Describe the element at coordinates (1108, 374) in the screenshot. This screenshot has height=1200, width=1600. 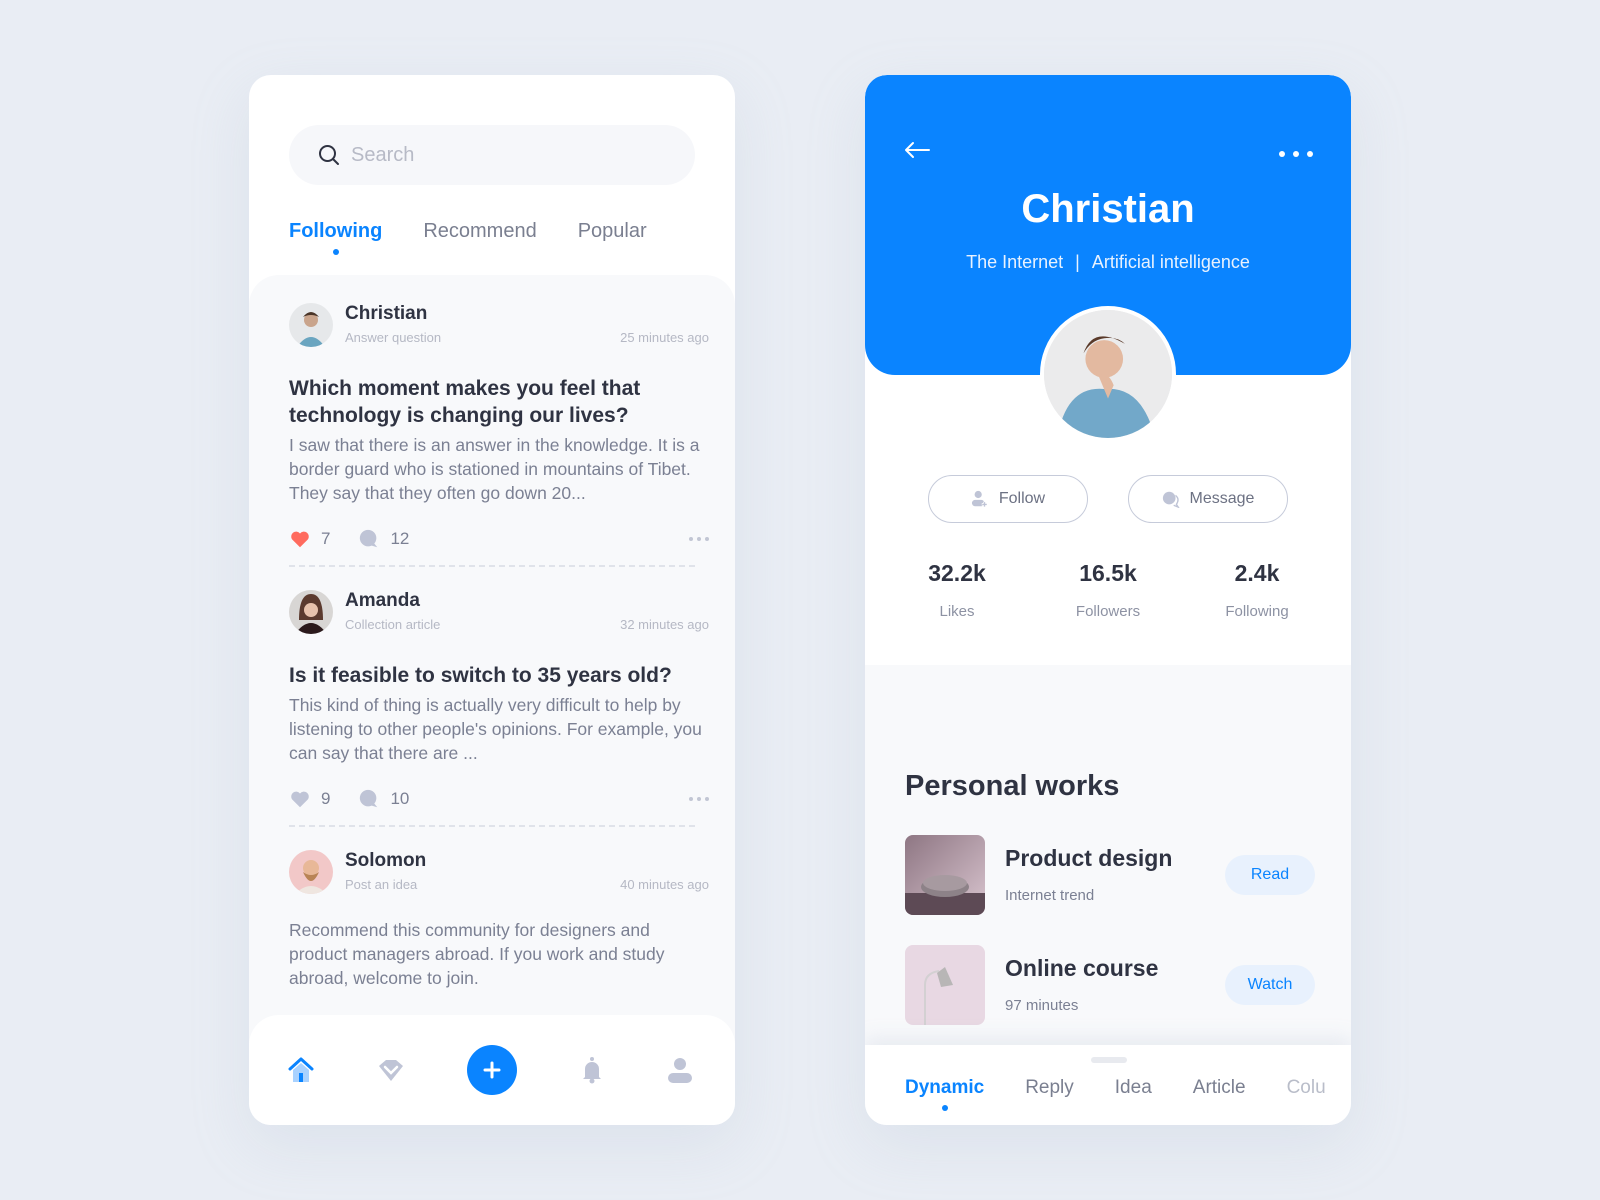
I see `profile-avatar` at that location.